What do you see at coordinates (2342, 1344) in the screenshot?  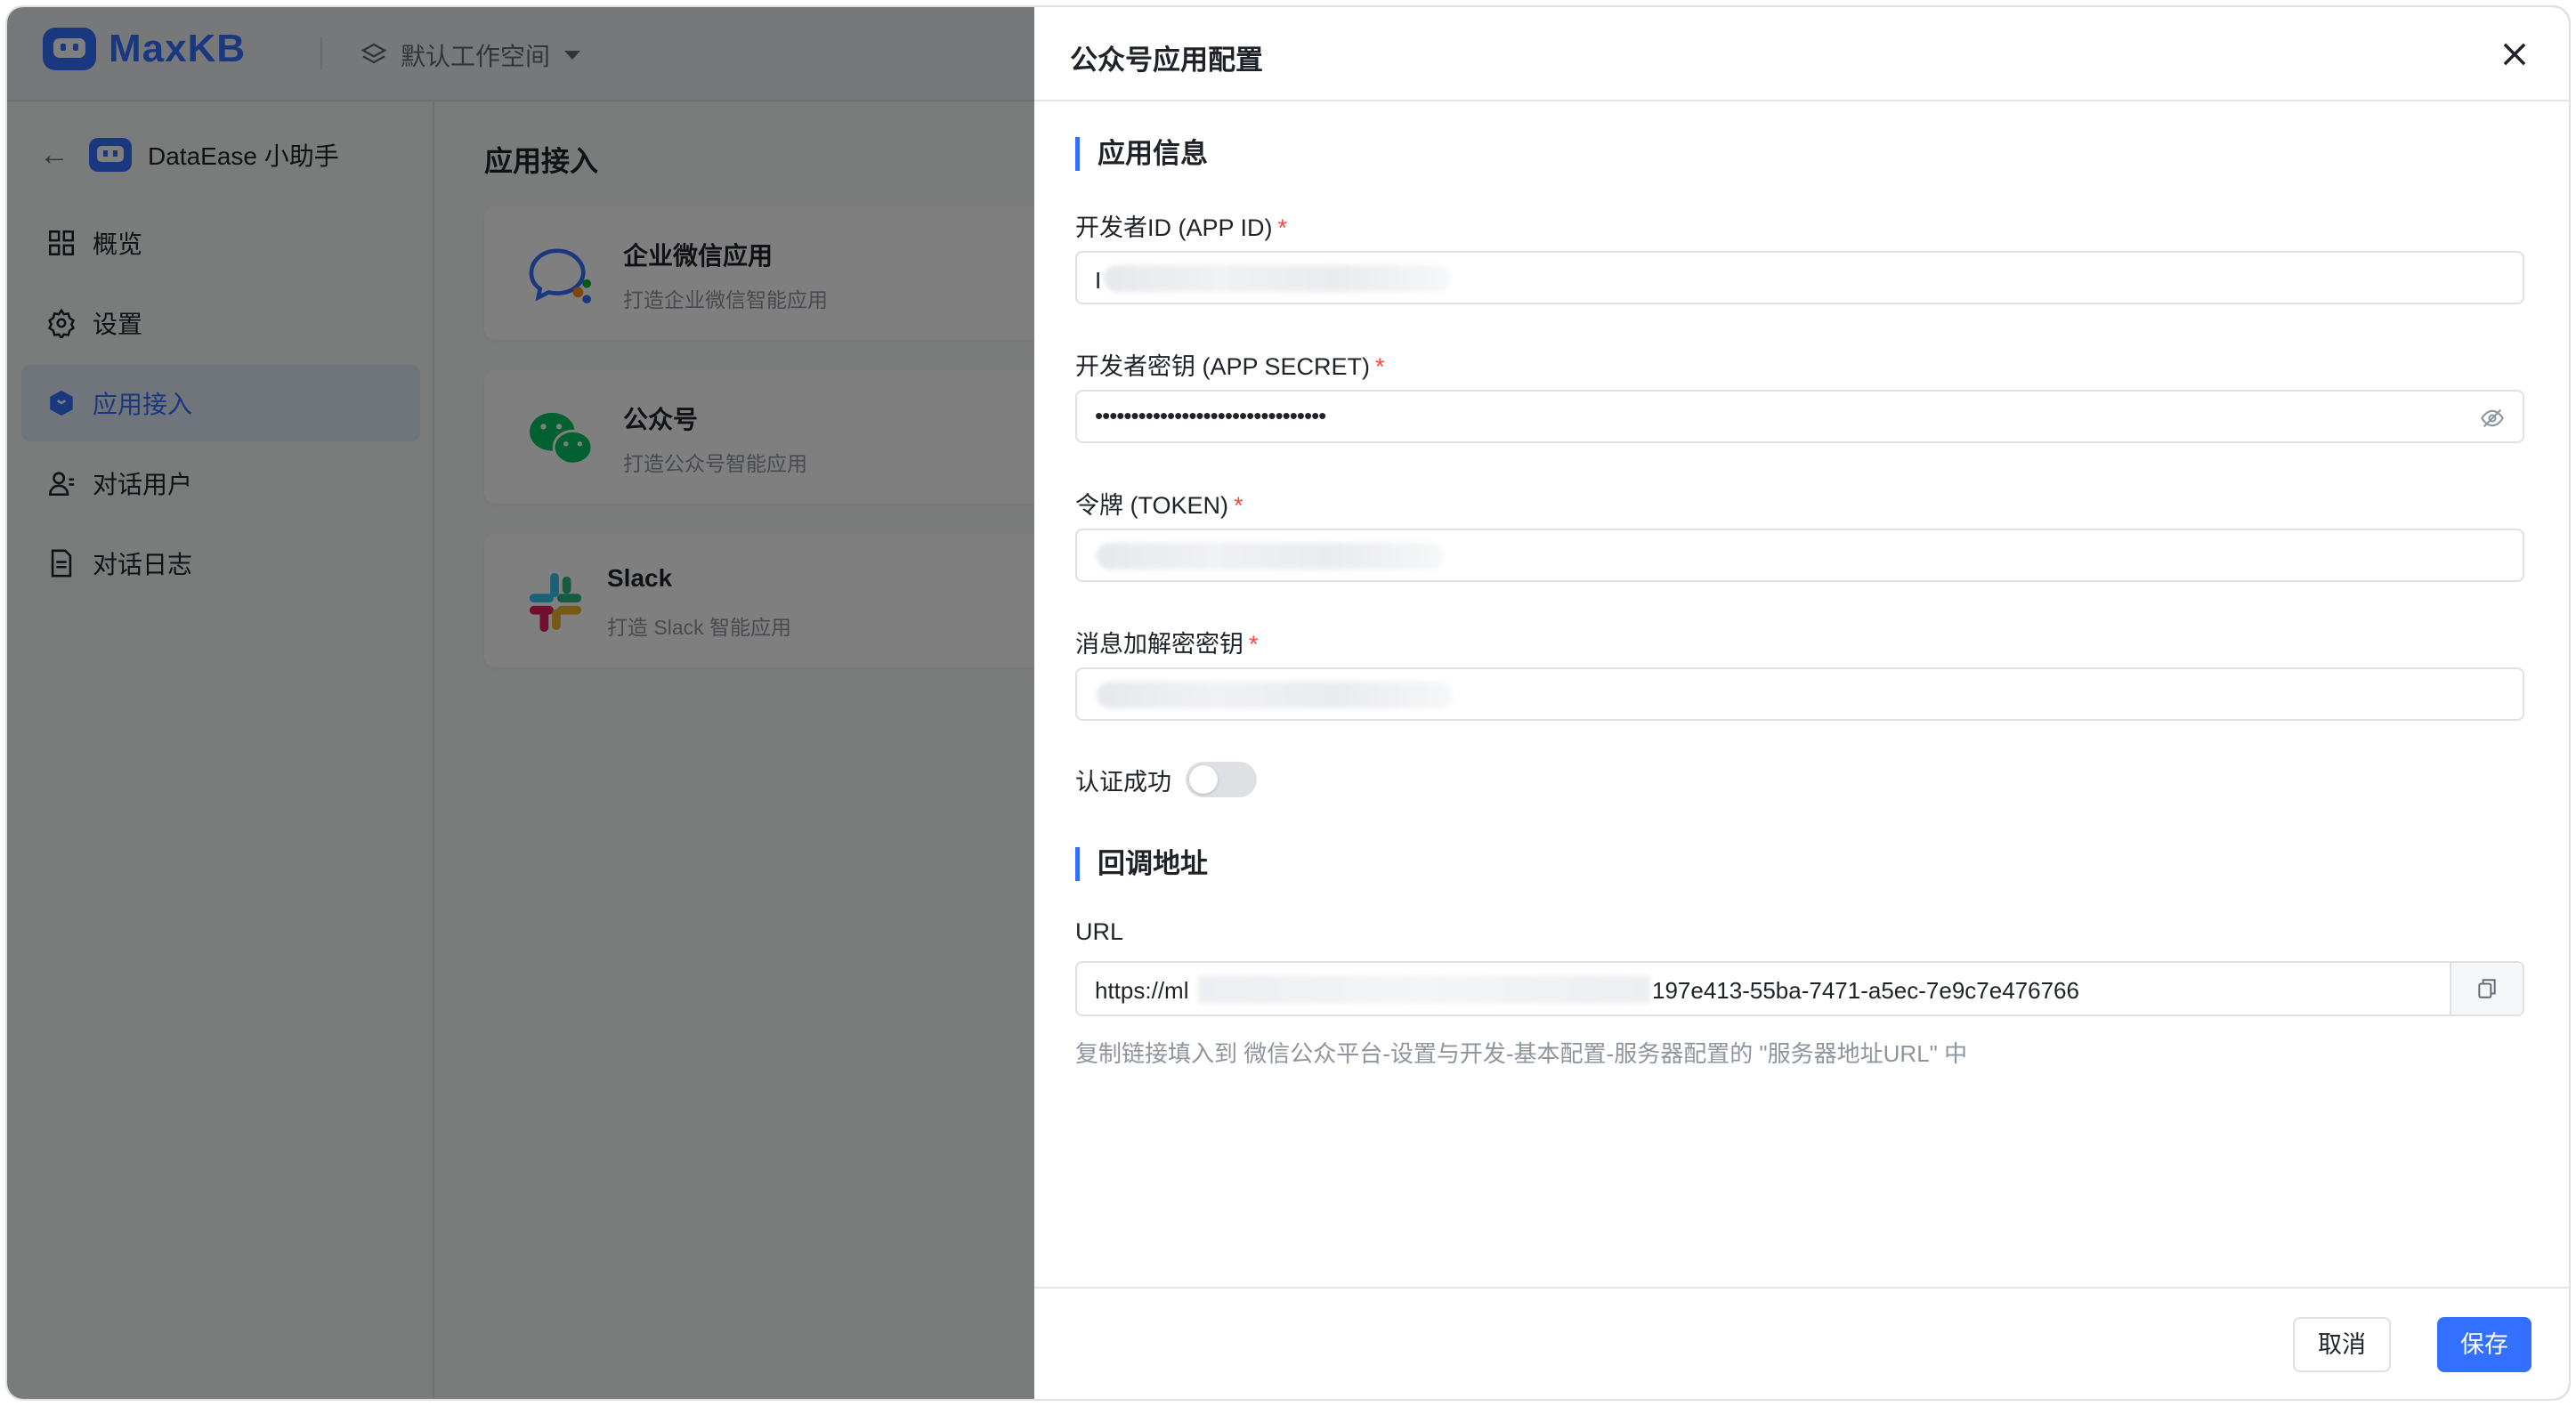 I see `cancel-button: 取消` at bounding box center [2342, 1344].